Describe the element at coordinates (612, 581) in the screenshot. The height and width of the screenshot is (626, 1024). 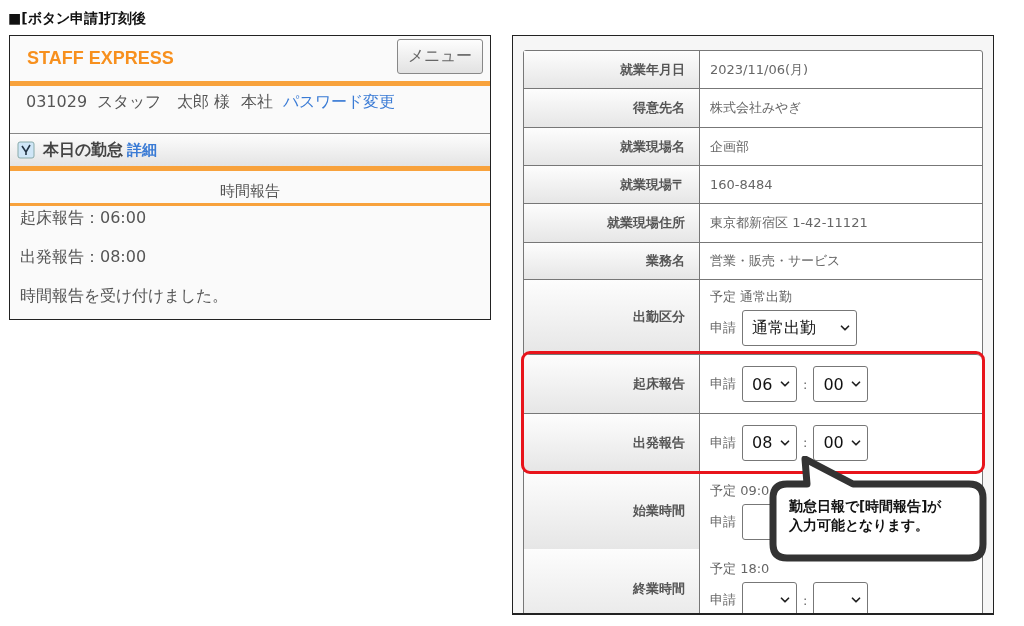
I see `field-label: 終業時間` at that location.